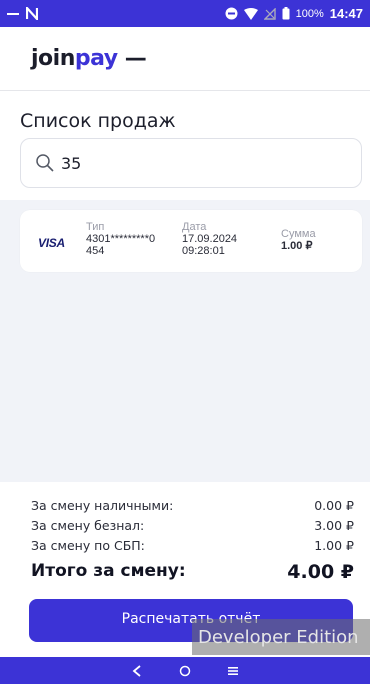 This screenshot has height=684, width=370. What do you see at coordinates (121, 239) in the screenshot?
I see `card-number: 4301*********0` at bounding box center [121, 239].